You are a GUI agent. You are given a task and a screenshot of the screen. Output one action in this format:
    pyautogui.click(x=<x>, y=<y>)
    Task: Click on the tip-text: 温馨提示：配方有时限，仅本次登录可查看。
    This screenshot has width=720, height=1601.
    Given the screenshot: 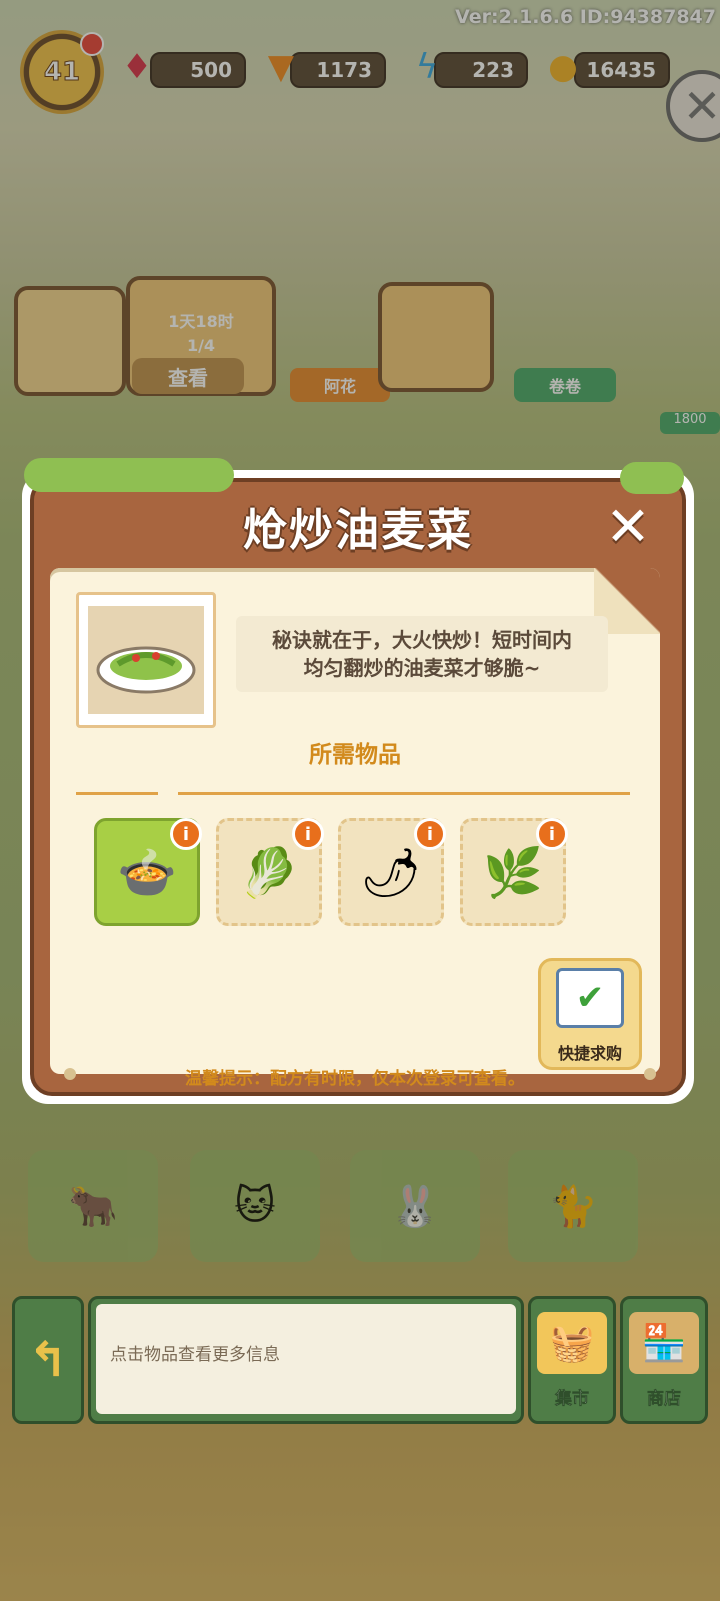 What is the action you would take?
    pyautogui.click(x=355, y=1079)
    